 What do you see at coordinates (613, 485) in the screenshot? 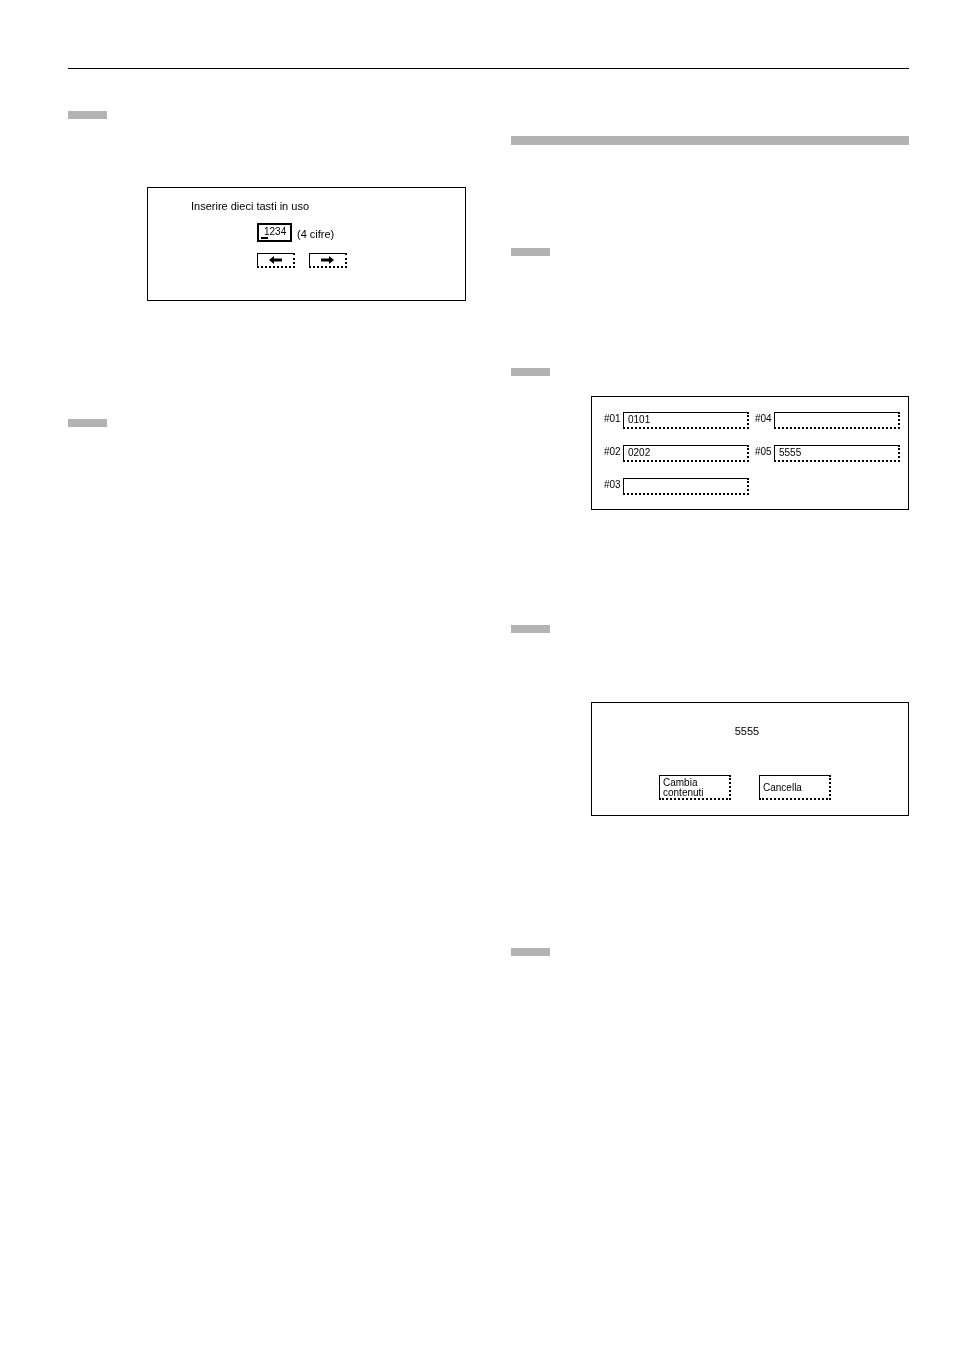
I see `slot-label: #03` at bounding box center [613, 485].